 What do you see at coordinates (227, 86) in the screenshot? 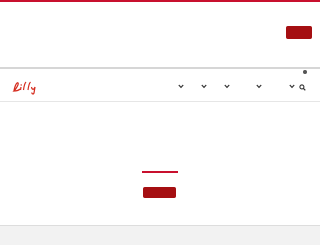
I see `nav-item-3-chevron-down-icon` at bounding box center [227, 86].